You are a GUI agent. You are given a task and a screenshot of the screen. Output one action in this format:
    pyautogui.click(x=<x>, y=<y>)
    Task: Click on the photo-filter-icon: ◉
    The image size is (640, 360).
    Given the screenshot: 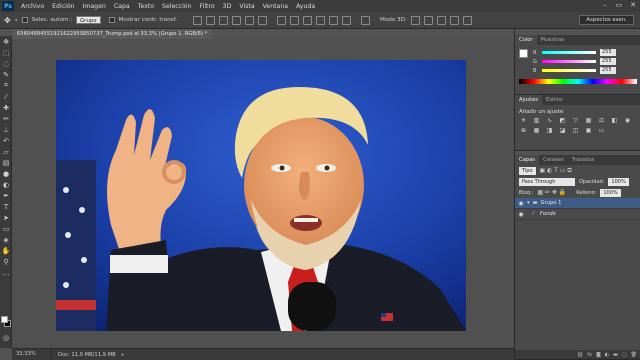 What is the action you would take?
    pyautogui.click(x=627, y=121)
    